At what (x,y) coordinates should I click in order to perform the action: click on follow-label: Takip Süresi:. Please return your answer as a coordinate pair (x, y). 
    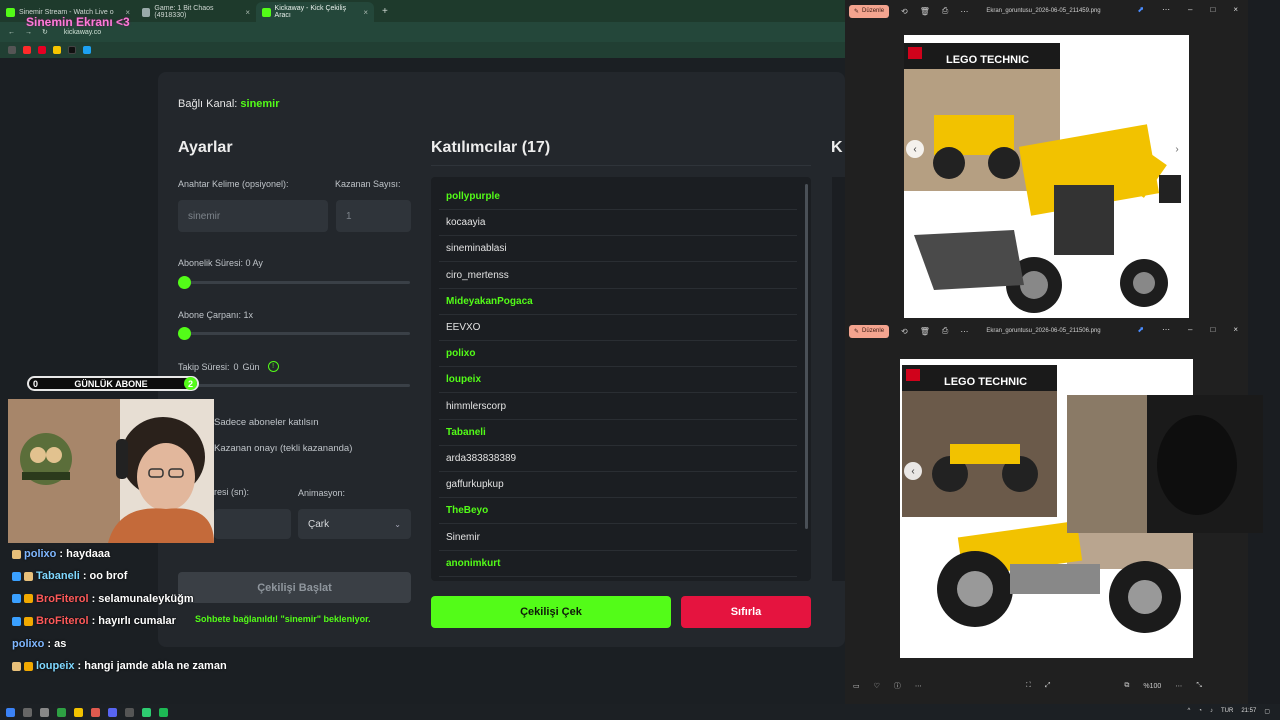
    Looking at the image, I should click on (204, 366).